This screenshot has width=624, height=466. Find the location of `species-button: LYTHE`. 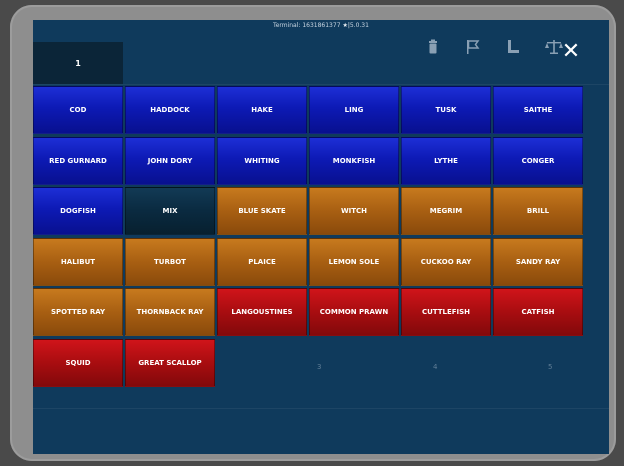

species-button: LYTHE is located at coordinates (446, 160).